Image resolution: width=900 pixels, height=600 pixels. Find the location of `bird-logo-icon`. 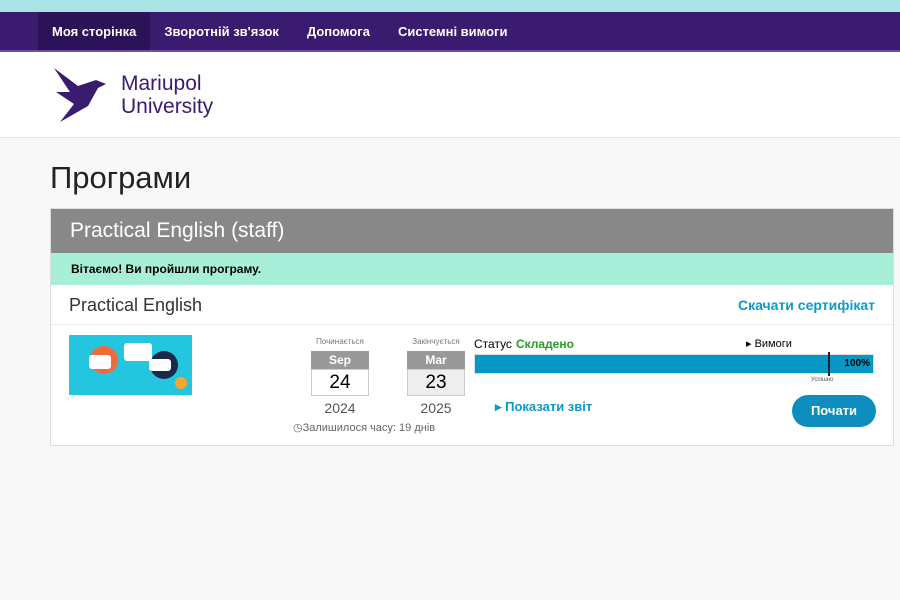

bird-logo-icon is located at coordinates (80, 95).